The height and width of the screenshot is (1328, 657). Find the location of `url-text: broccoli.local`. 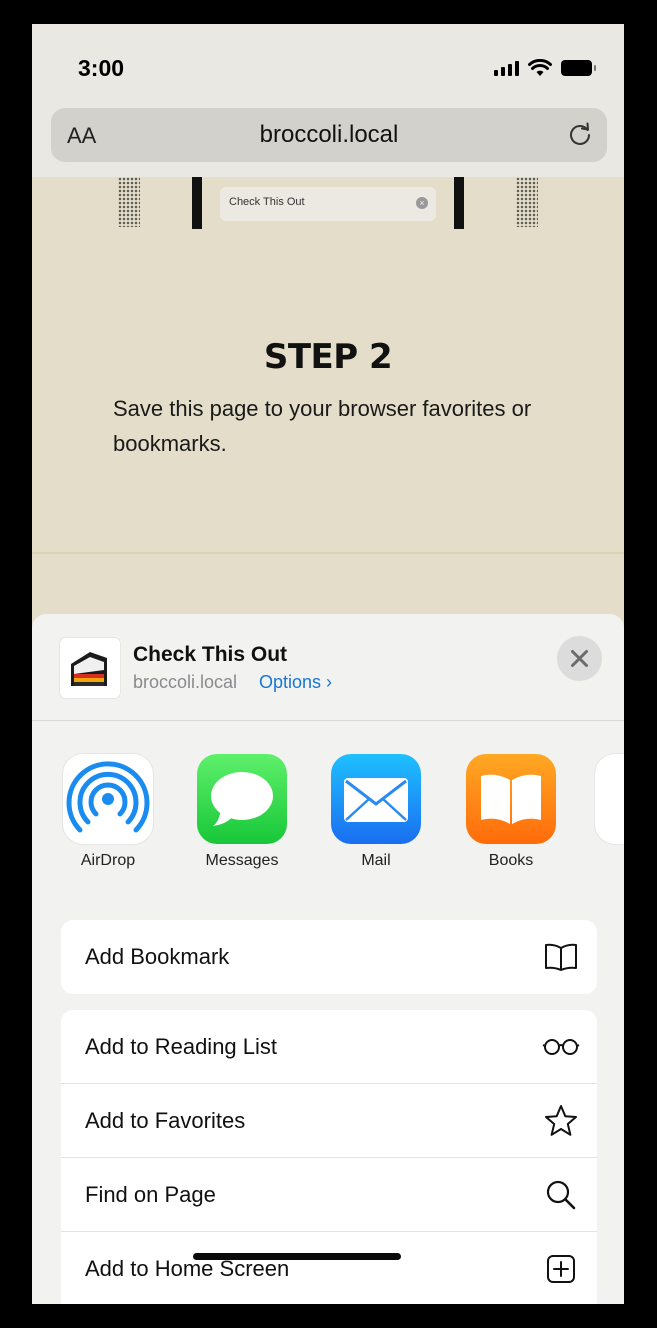

url-text: broccoli.local is located at coordinates (329, 135).